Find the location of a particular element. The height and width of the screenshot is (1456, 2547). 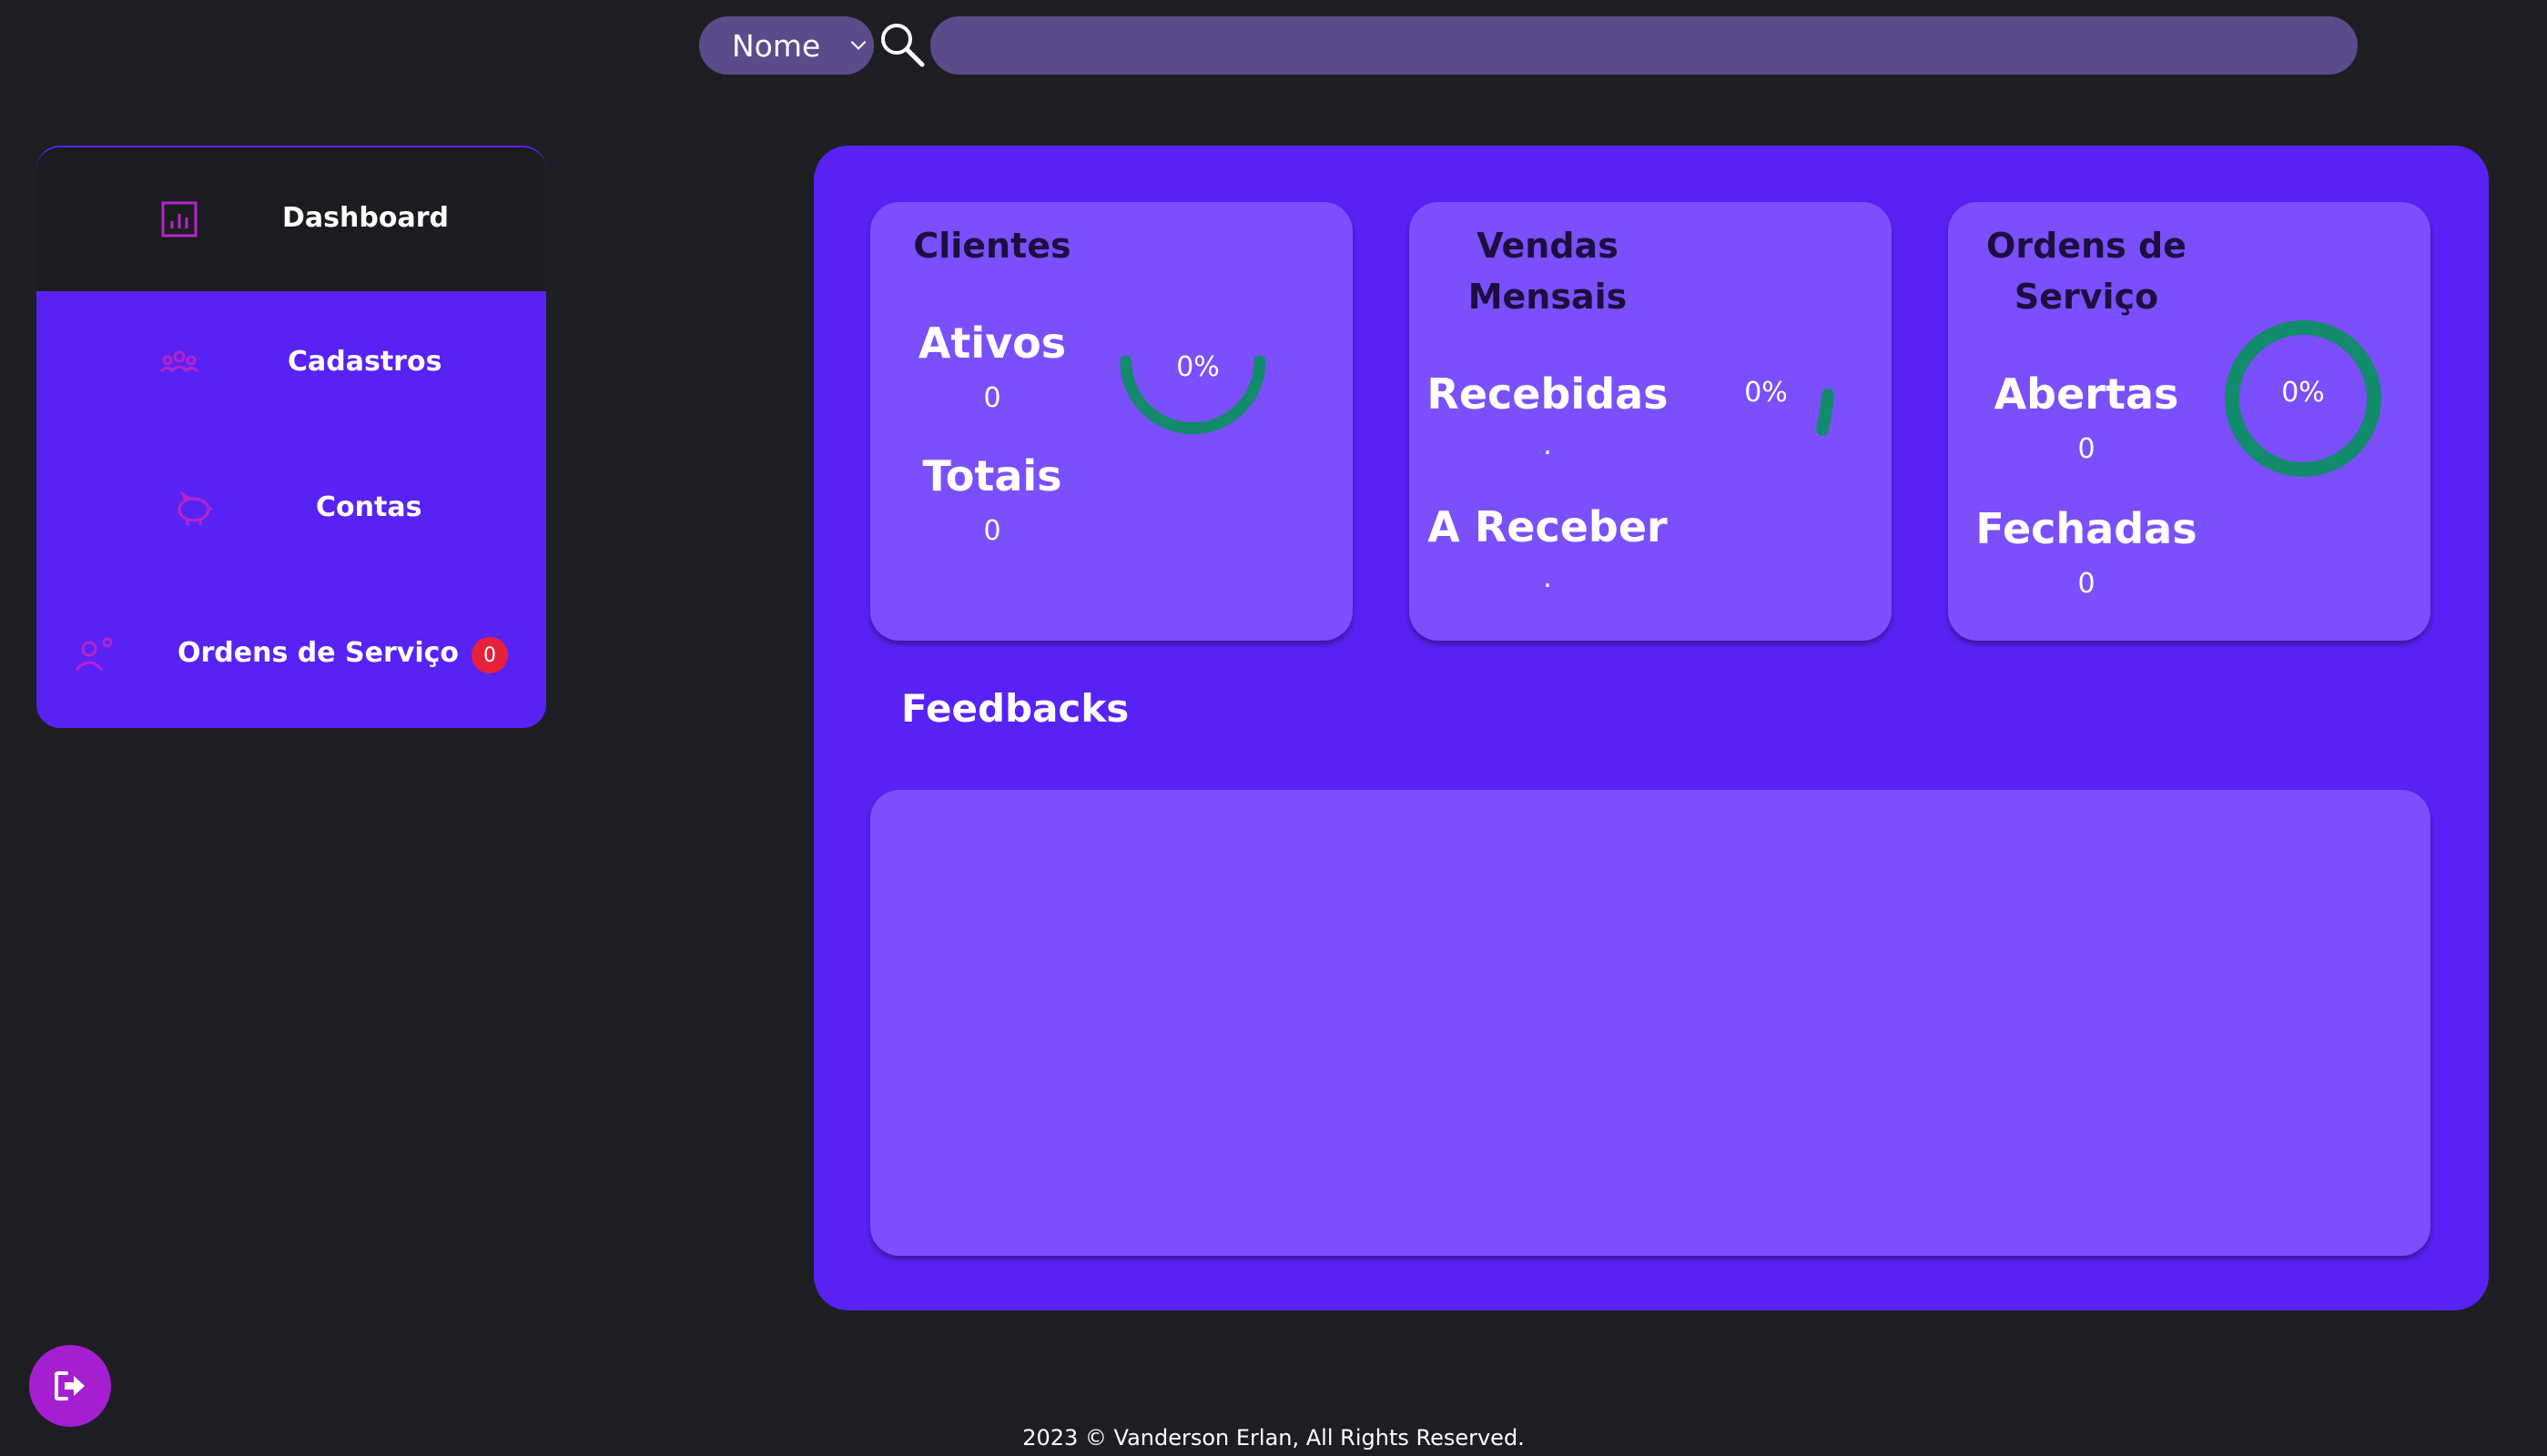

card-title-line2: Serviço is located at coordinates (2087, 297).